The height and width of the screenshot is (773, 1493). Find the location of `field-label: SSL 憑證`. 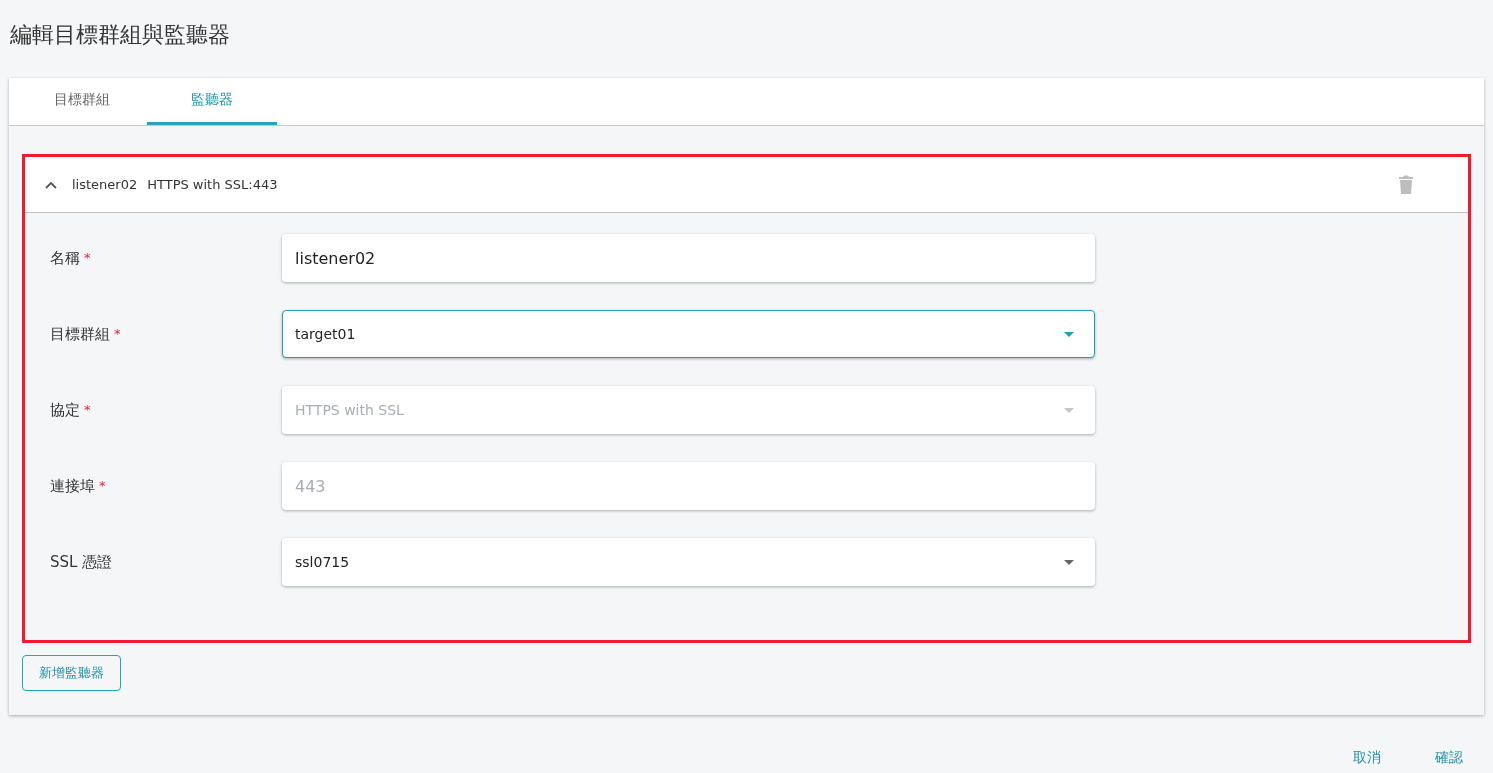

field-label: SSL 憑證 is located at coordinates (81, 562).